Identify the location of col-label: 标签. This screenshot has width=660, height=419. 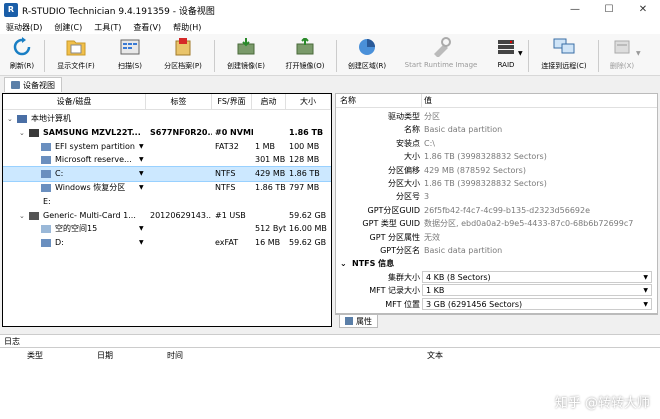
(179, 102).